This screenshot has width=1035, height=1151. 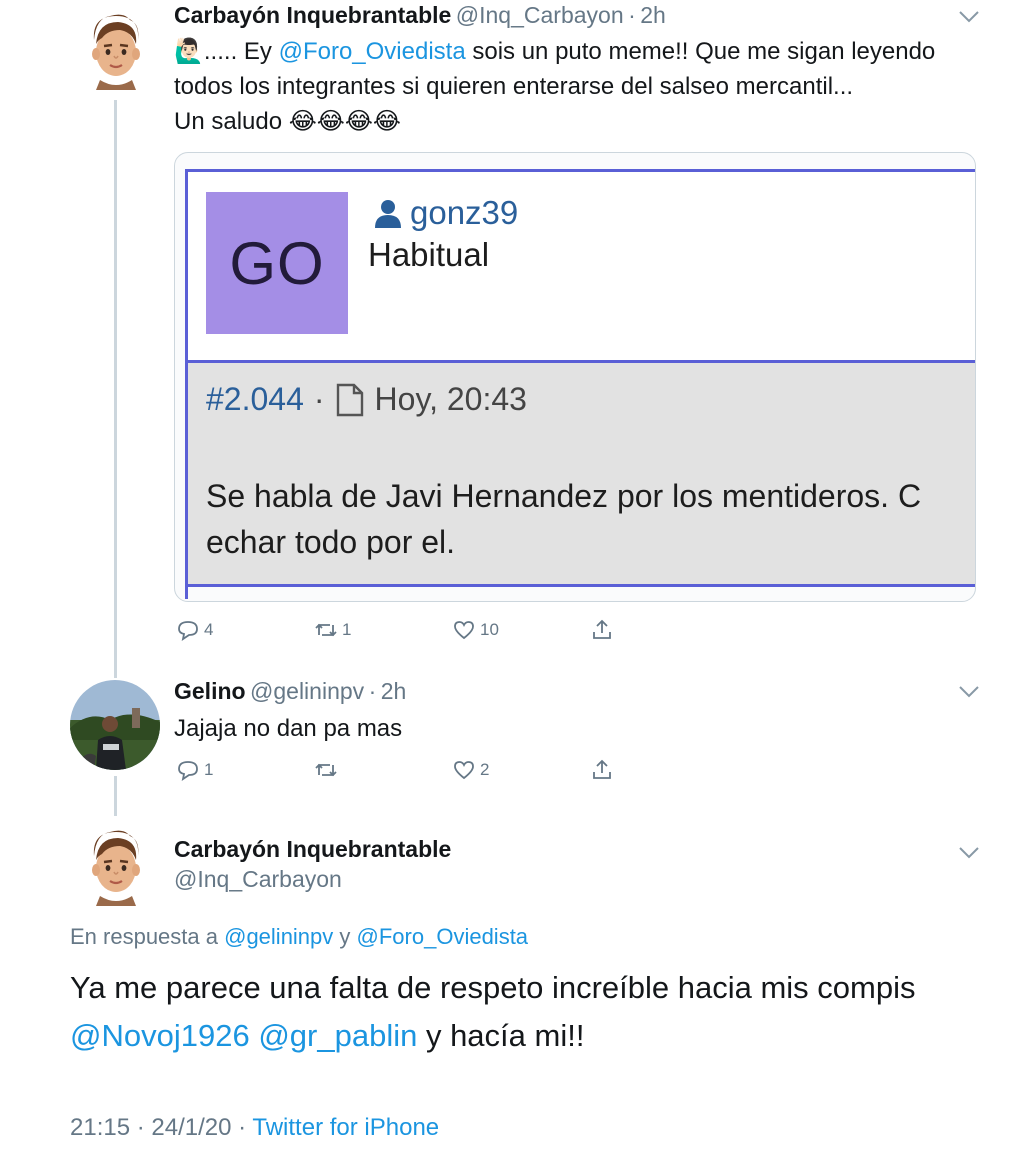 What do you see at coordinates (209, 629) in the screenshot?
I see `reply-count: 4` at bounding box center [209, 629].